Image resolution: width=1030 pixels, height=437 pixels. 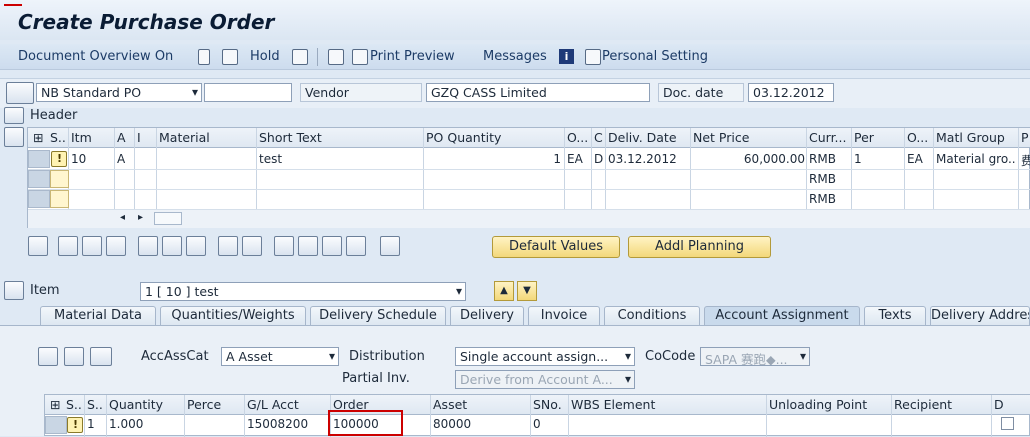 What do you see at coordinates (1025, 160) in the screenshot?
I see `cell-p: 费` at bounding box center [1025, 160].